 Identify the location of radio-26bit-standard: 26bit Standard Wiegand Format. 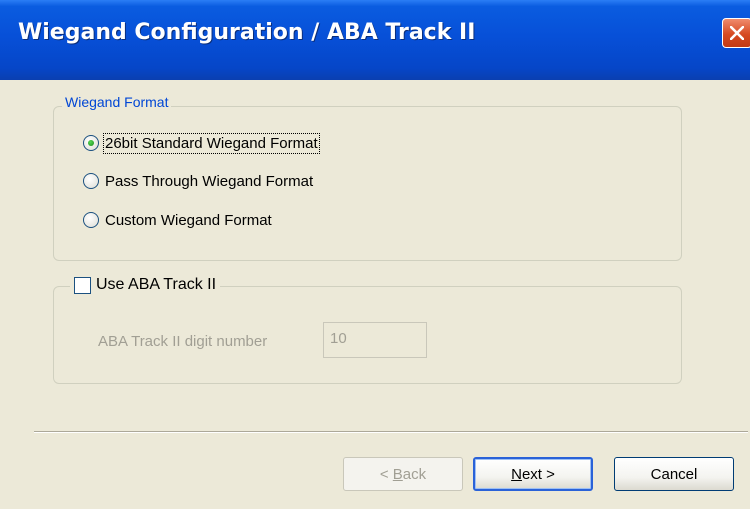
(201, 143).